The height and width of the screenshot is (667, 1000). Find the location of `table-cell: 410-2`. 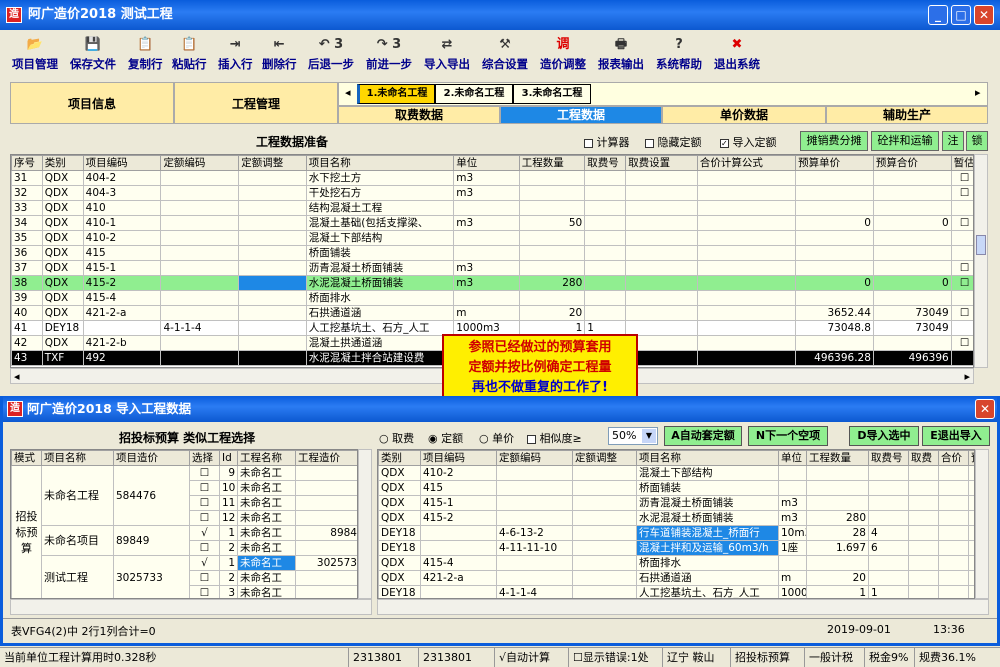

table-cell: 410-2 is located at coordinates (458, 473).